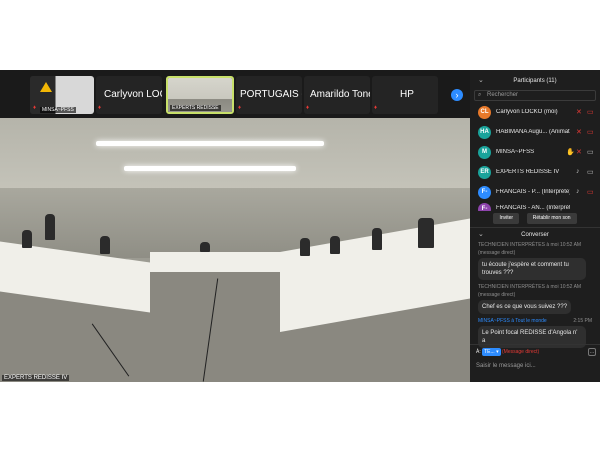  Describe the element at coordinates (58, 110) in the screenshot. I see `tile-caption: MINSA~PFSS` at that location.